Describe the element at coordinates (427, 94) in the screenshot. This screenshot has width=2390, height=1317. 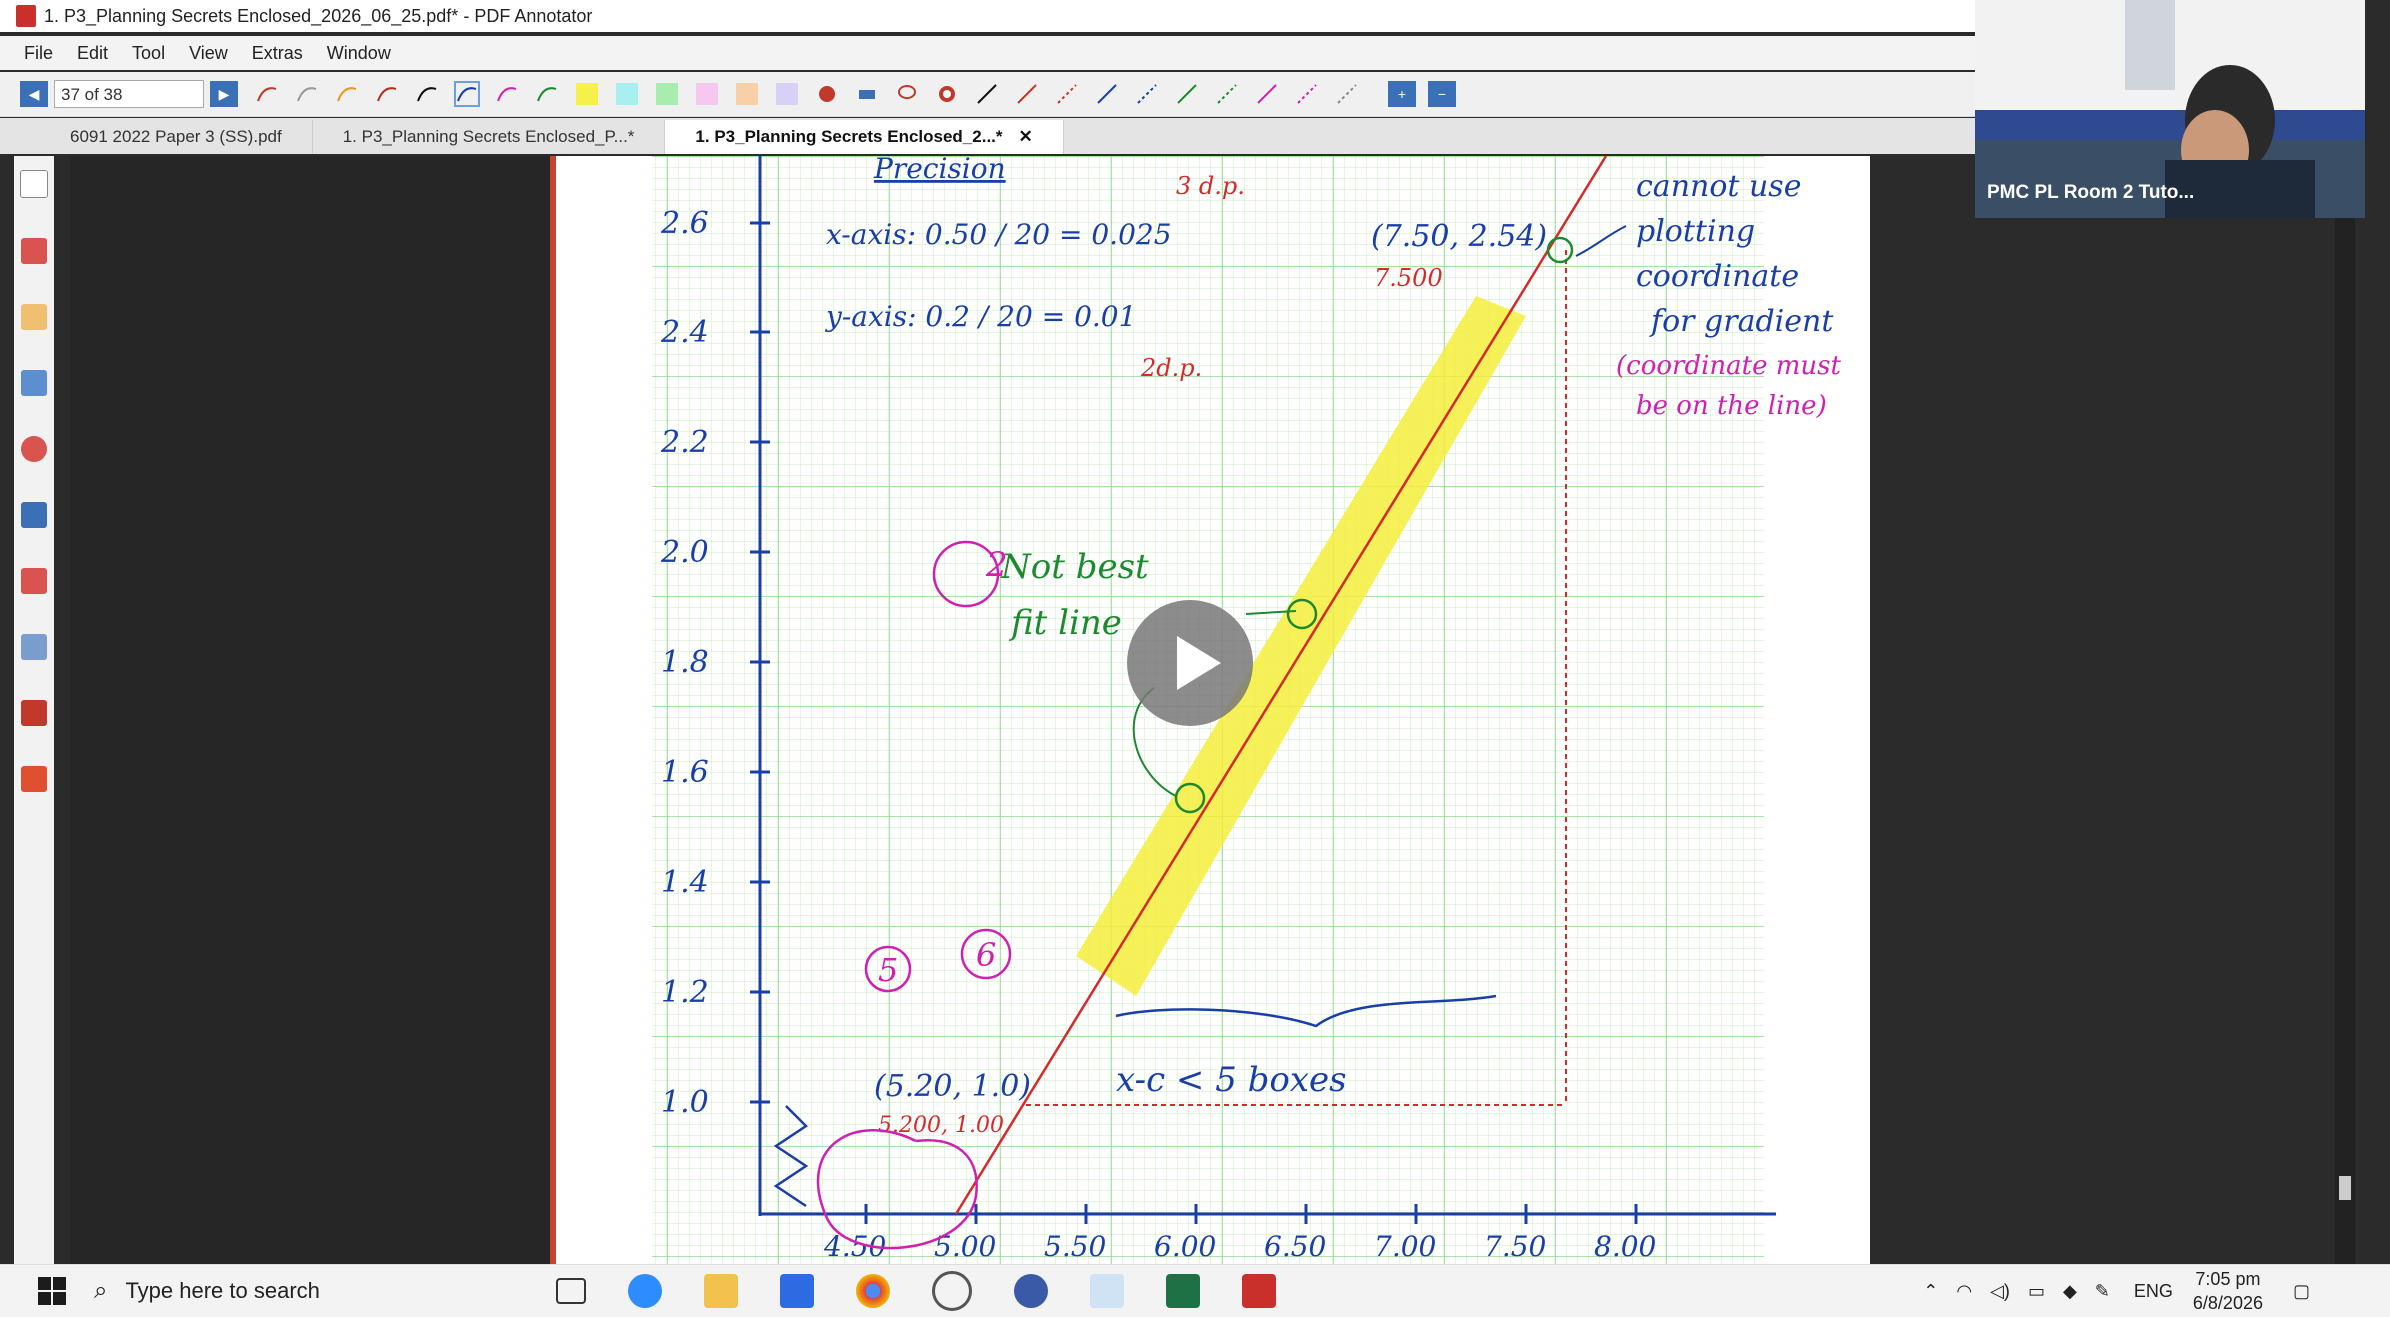
I see `pen-black-icon` at that location.